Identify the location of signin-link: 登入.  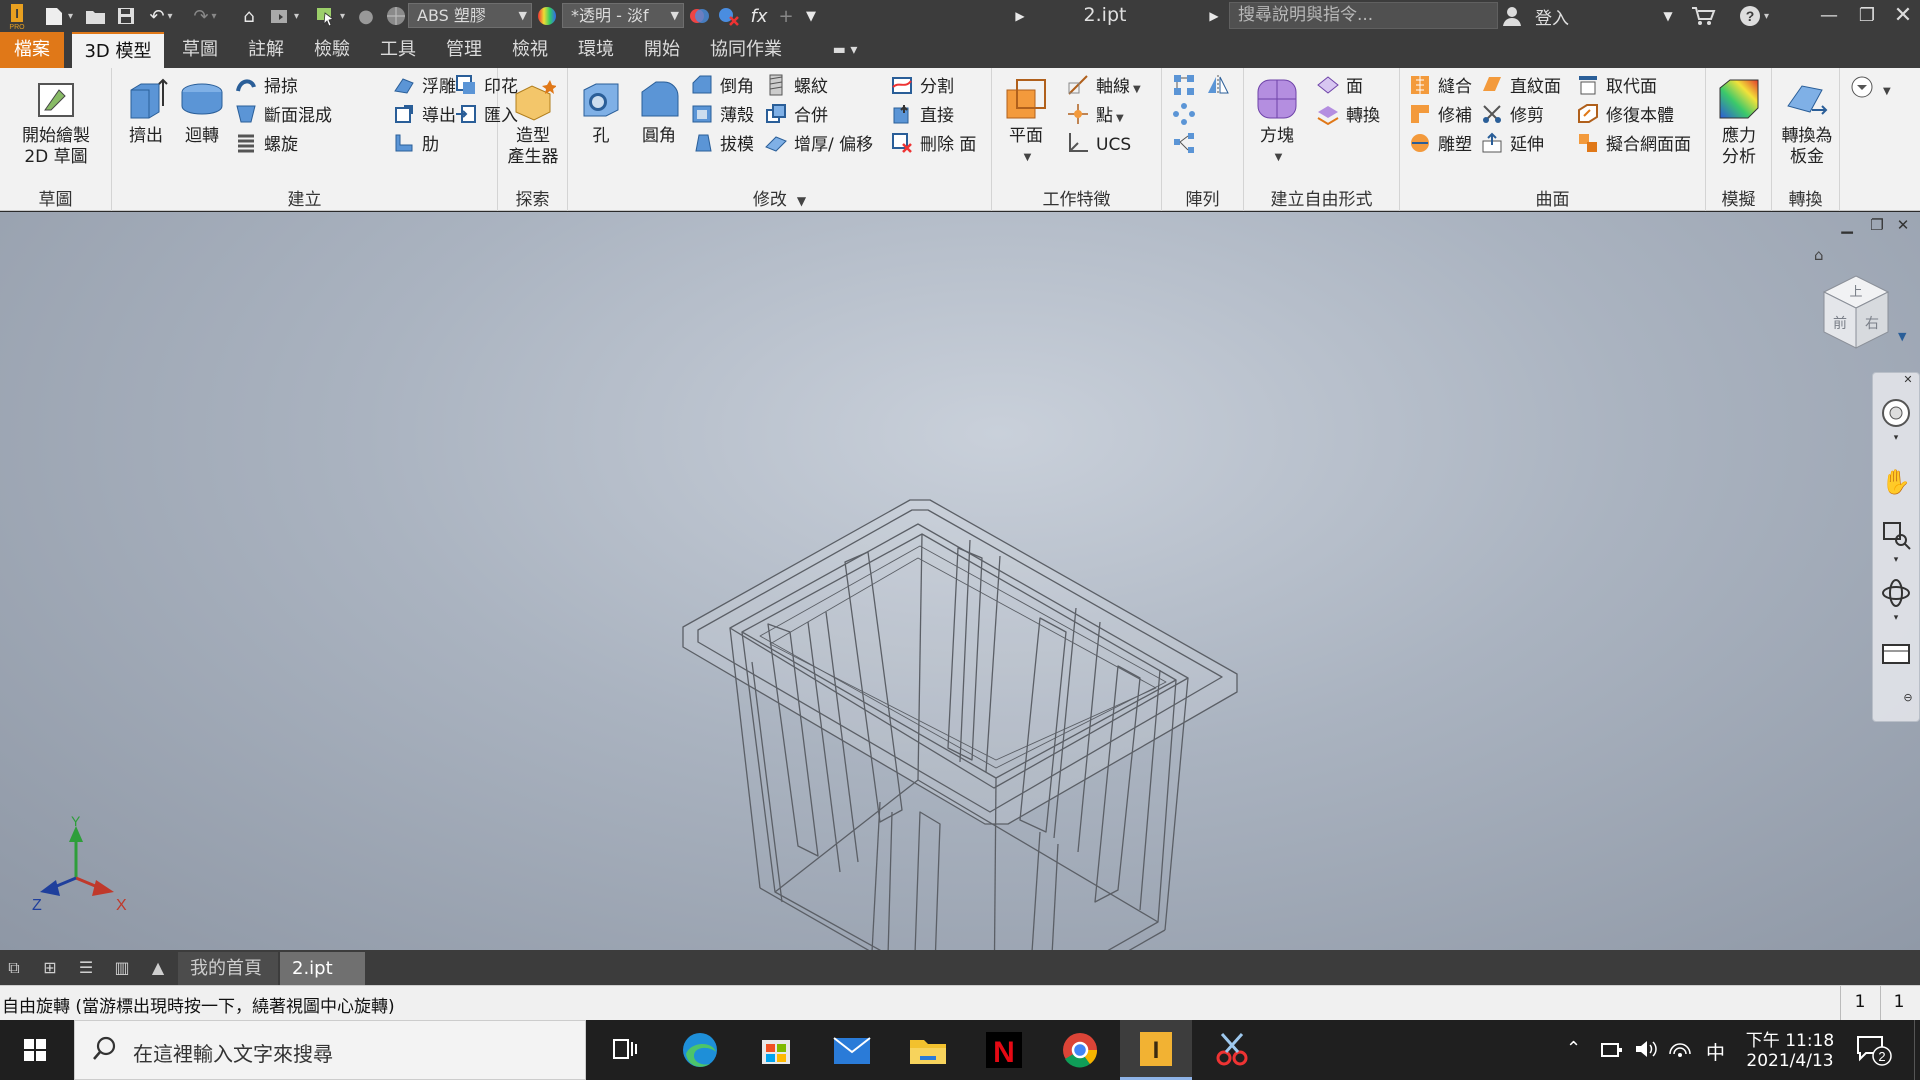
(1552, 16).